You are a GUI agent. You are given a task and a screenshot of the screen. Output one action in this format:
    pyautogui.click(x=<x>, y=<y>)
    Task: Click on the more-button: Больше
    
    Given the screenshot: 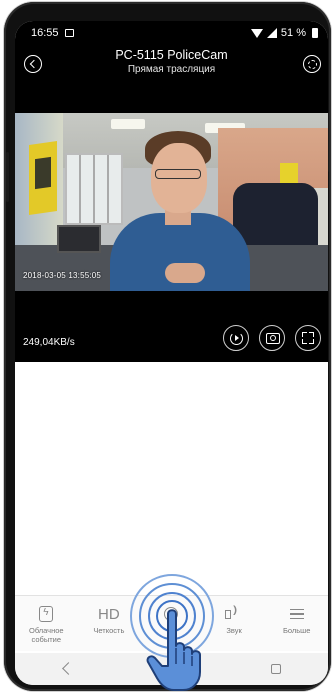 What is the action you would take?
    pyautogui.click(x=296, y=623)
    